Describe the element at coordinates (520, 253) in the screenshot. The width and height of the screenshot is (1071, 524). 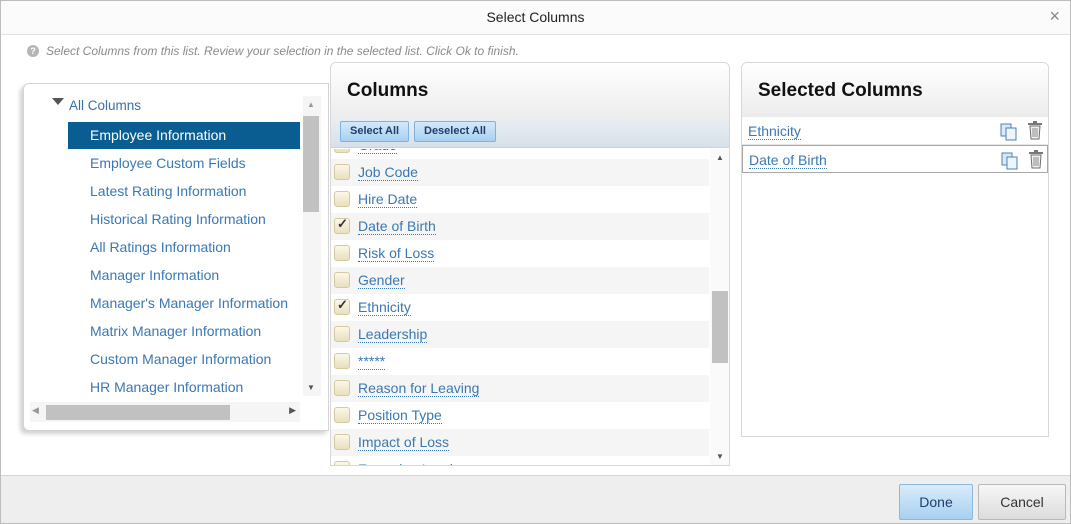
I see `column-row: Risk of Loss` at that location.